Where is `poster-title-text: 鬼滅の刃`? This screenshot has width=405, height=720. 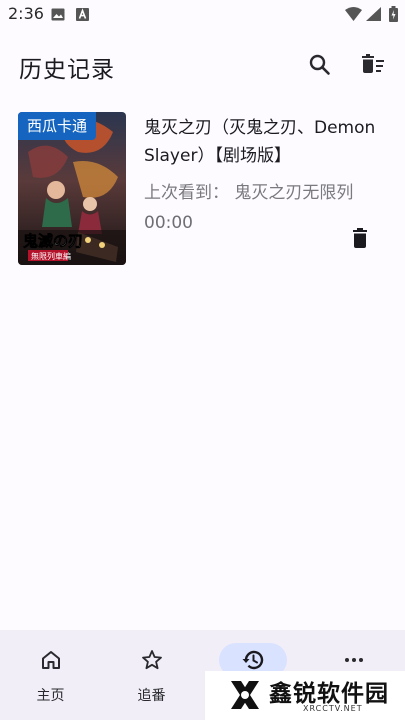 poster-title-text: 鬼滅の刃 is located at coordinates (53, 241).